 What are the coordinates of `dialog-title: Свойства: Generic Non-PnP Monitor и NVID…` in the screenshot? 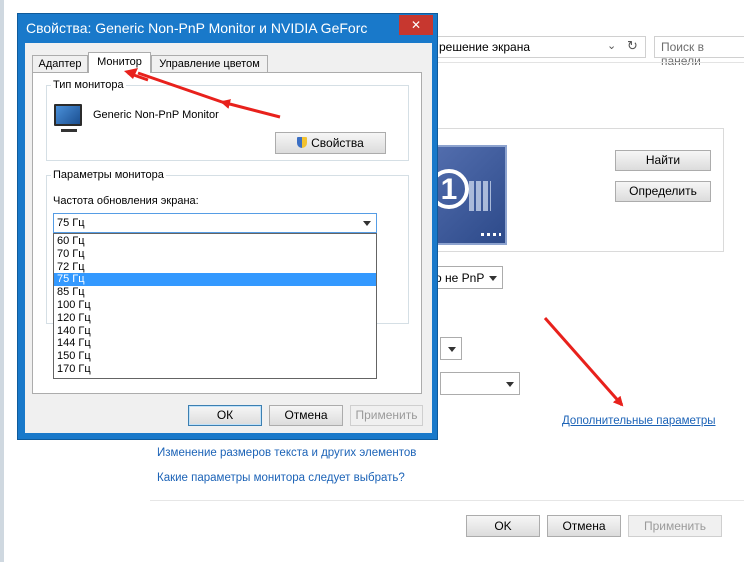 It's located at (197, 28).